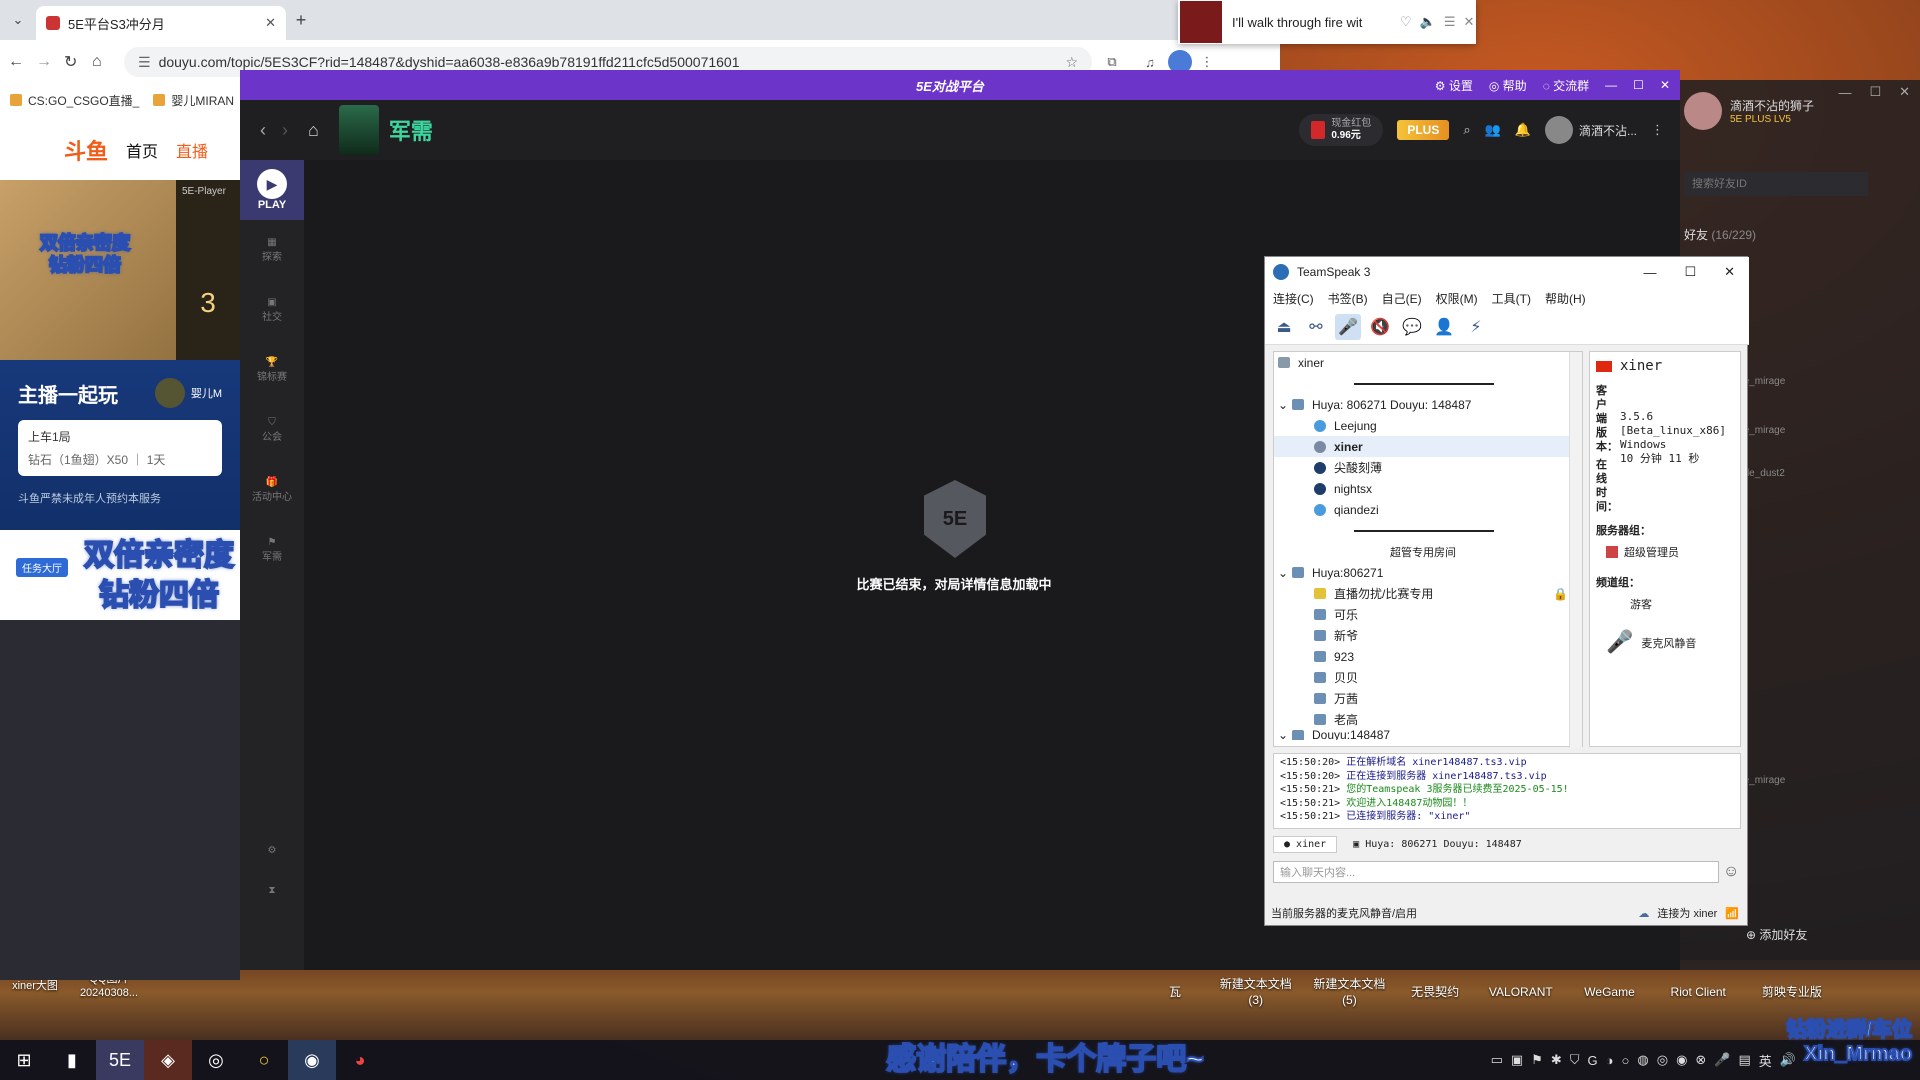  Describe the element at coordinates (1428, 22) in the screenshot. I see `volume-icon: 🔈` at that location.